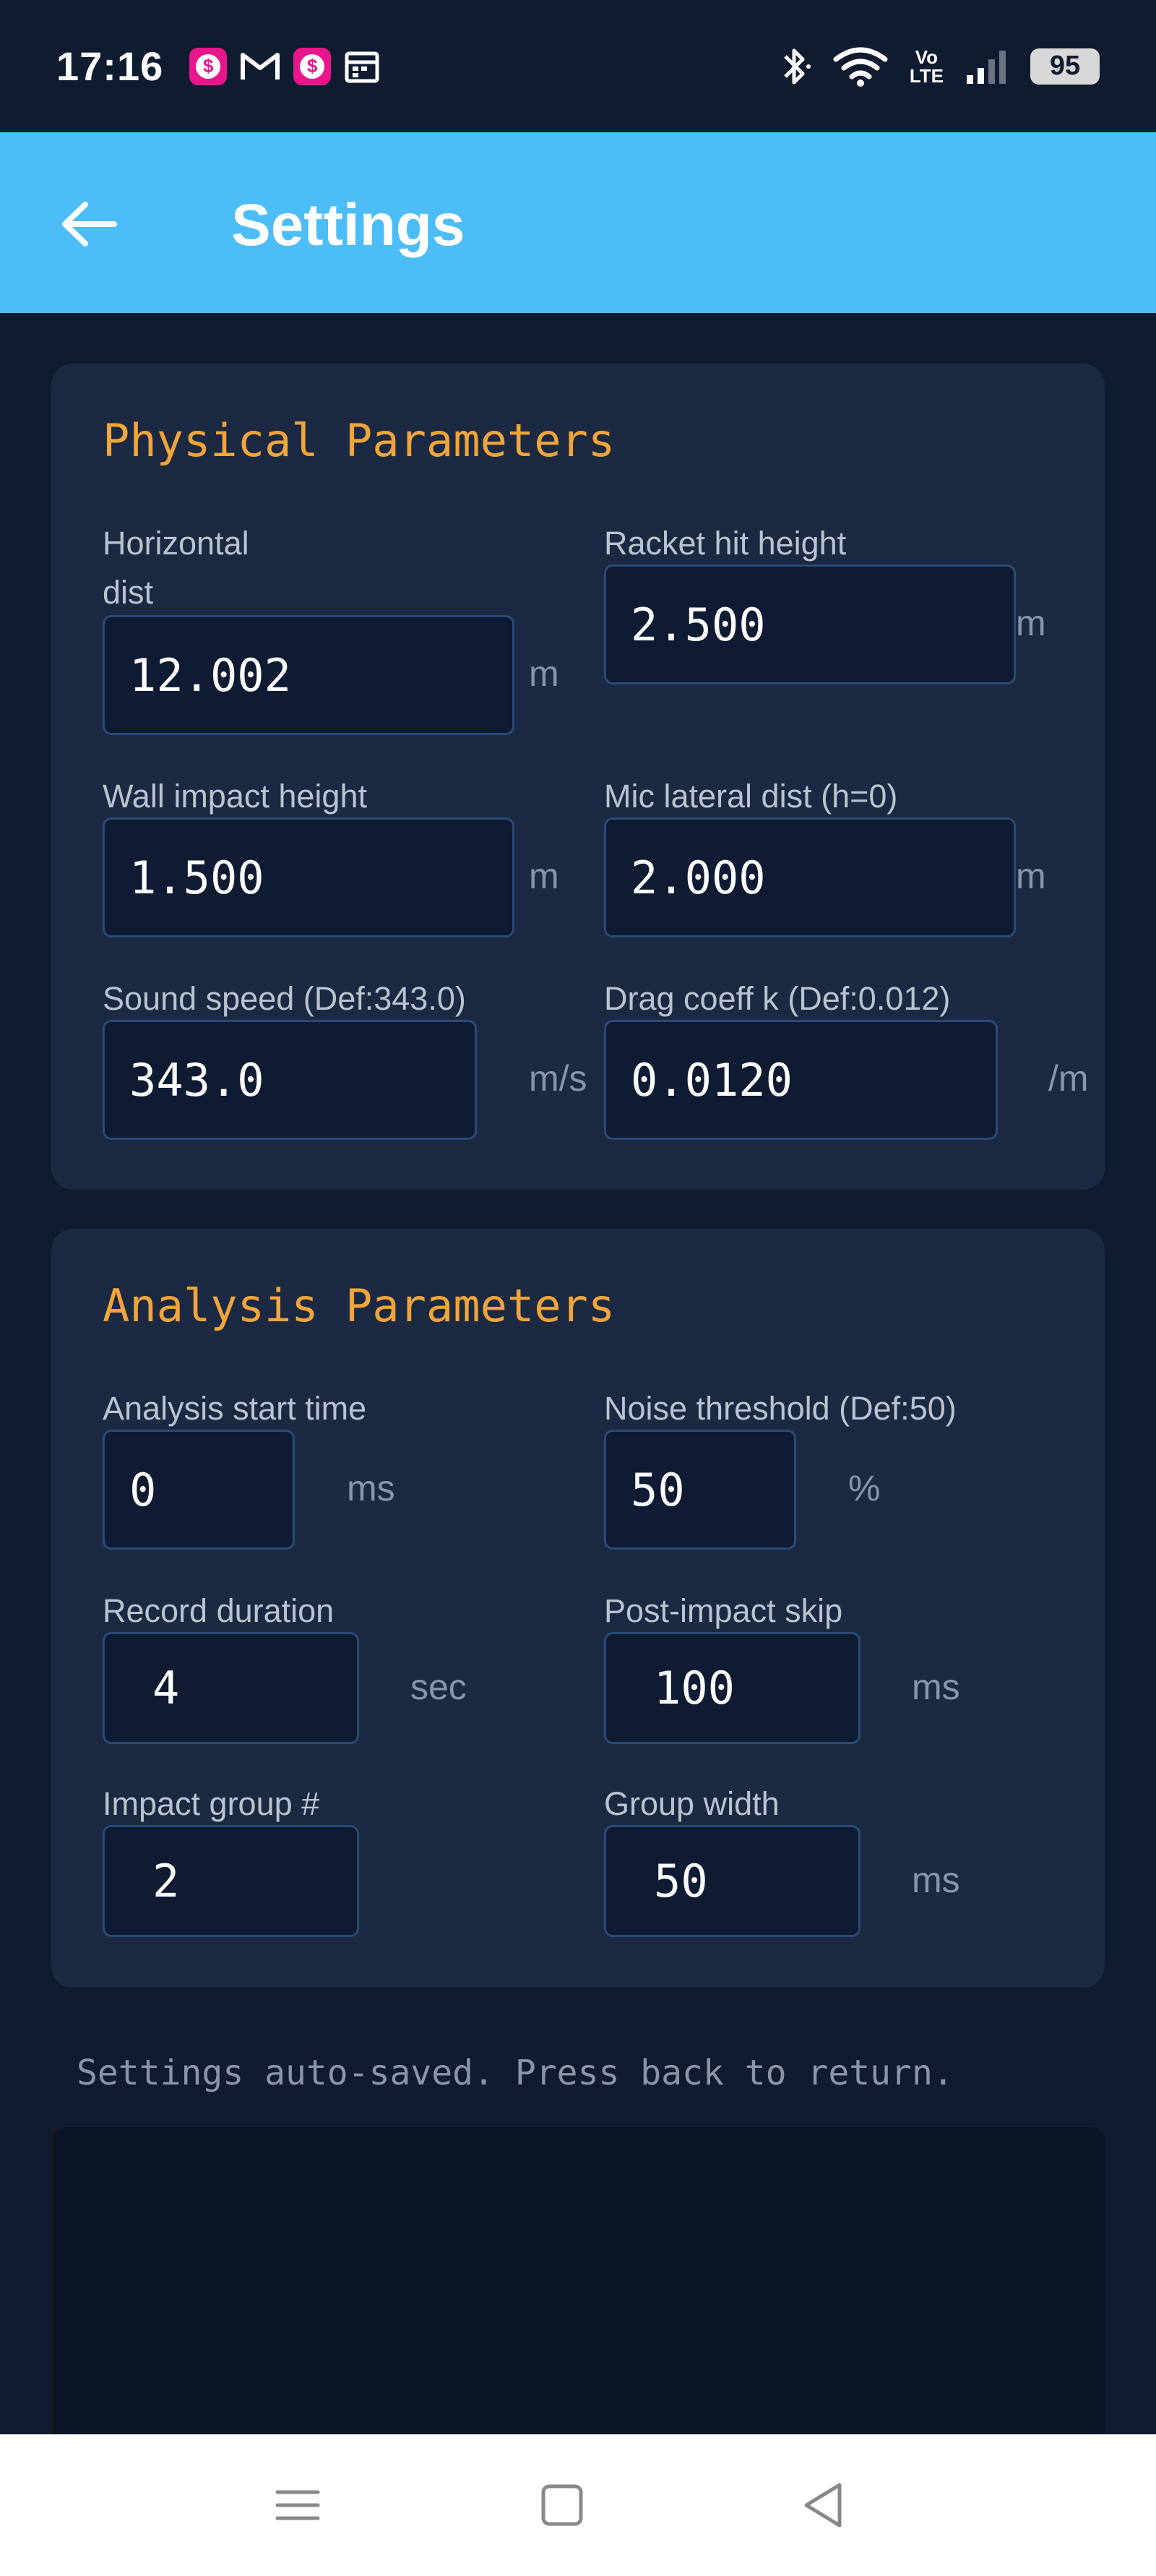 This screenshot has width=1156, height=2576. I want to click on section-title: Analysis Parameters, so click(359, 1306).